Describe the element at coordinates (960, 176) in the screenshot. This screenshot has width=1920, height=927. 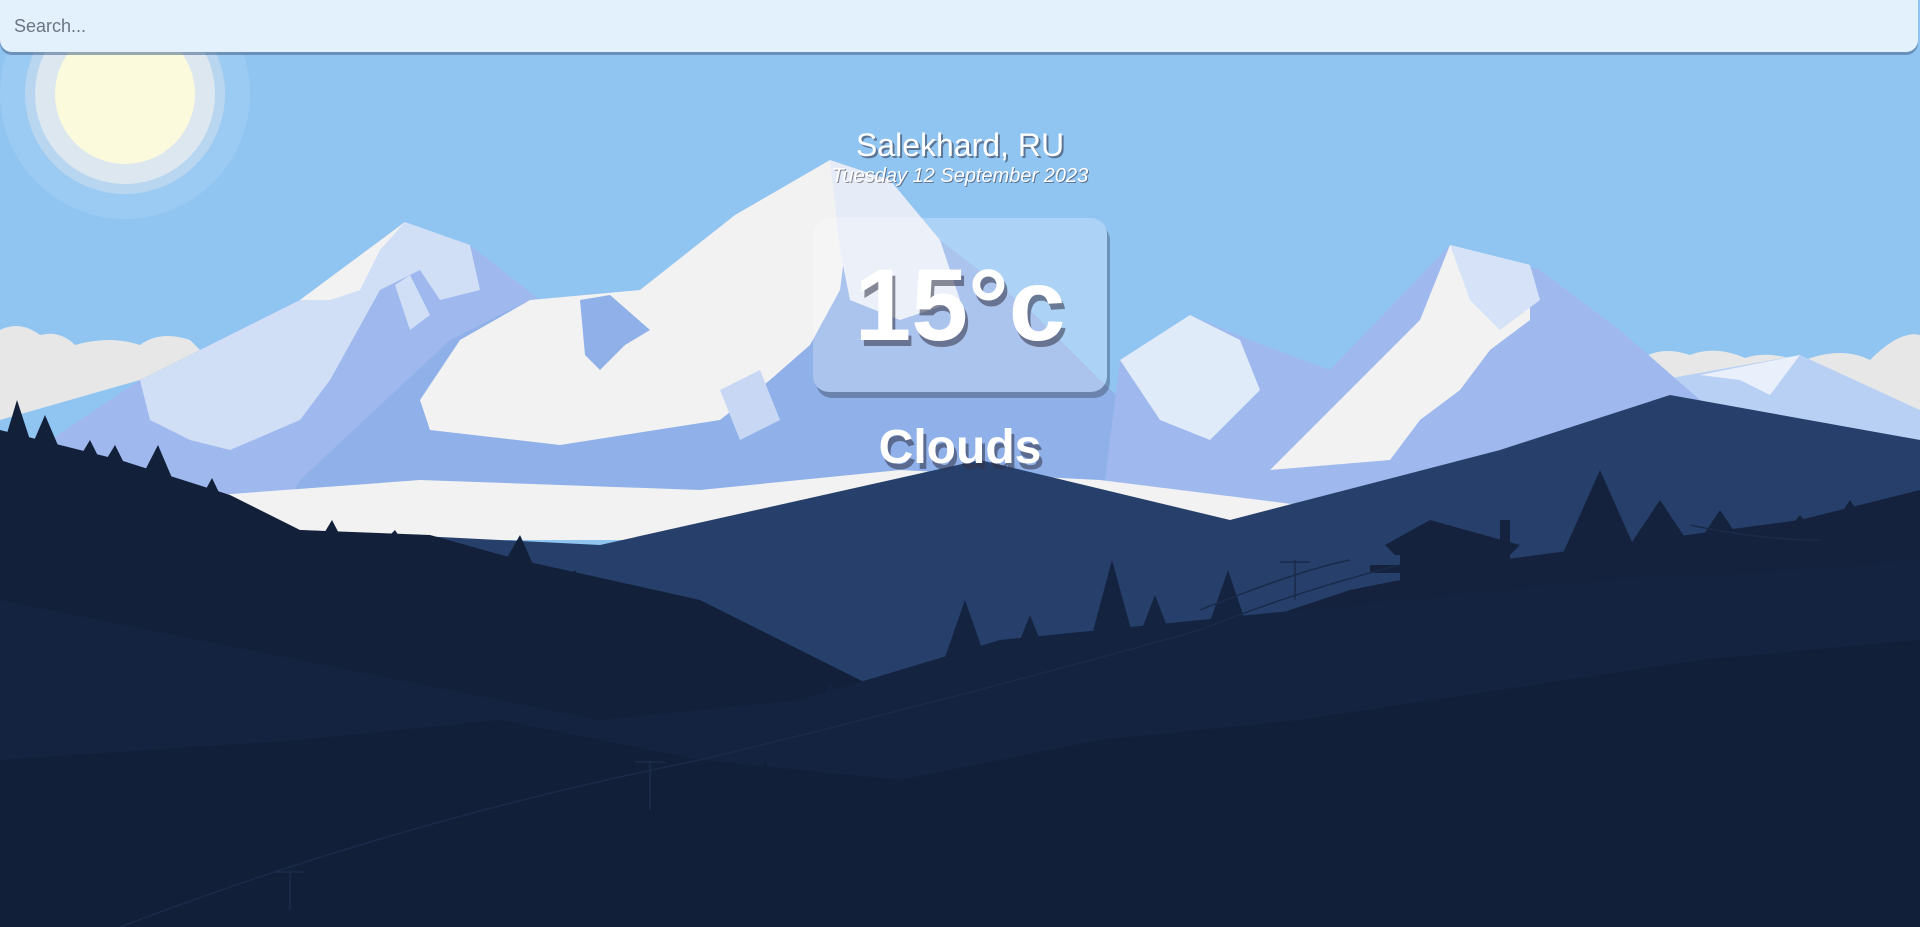
I see `current-date: Tuesday 12 September 2023` at that location.